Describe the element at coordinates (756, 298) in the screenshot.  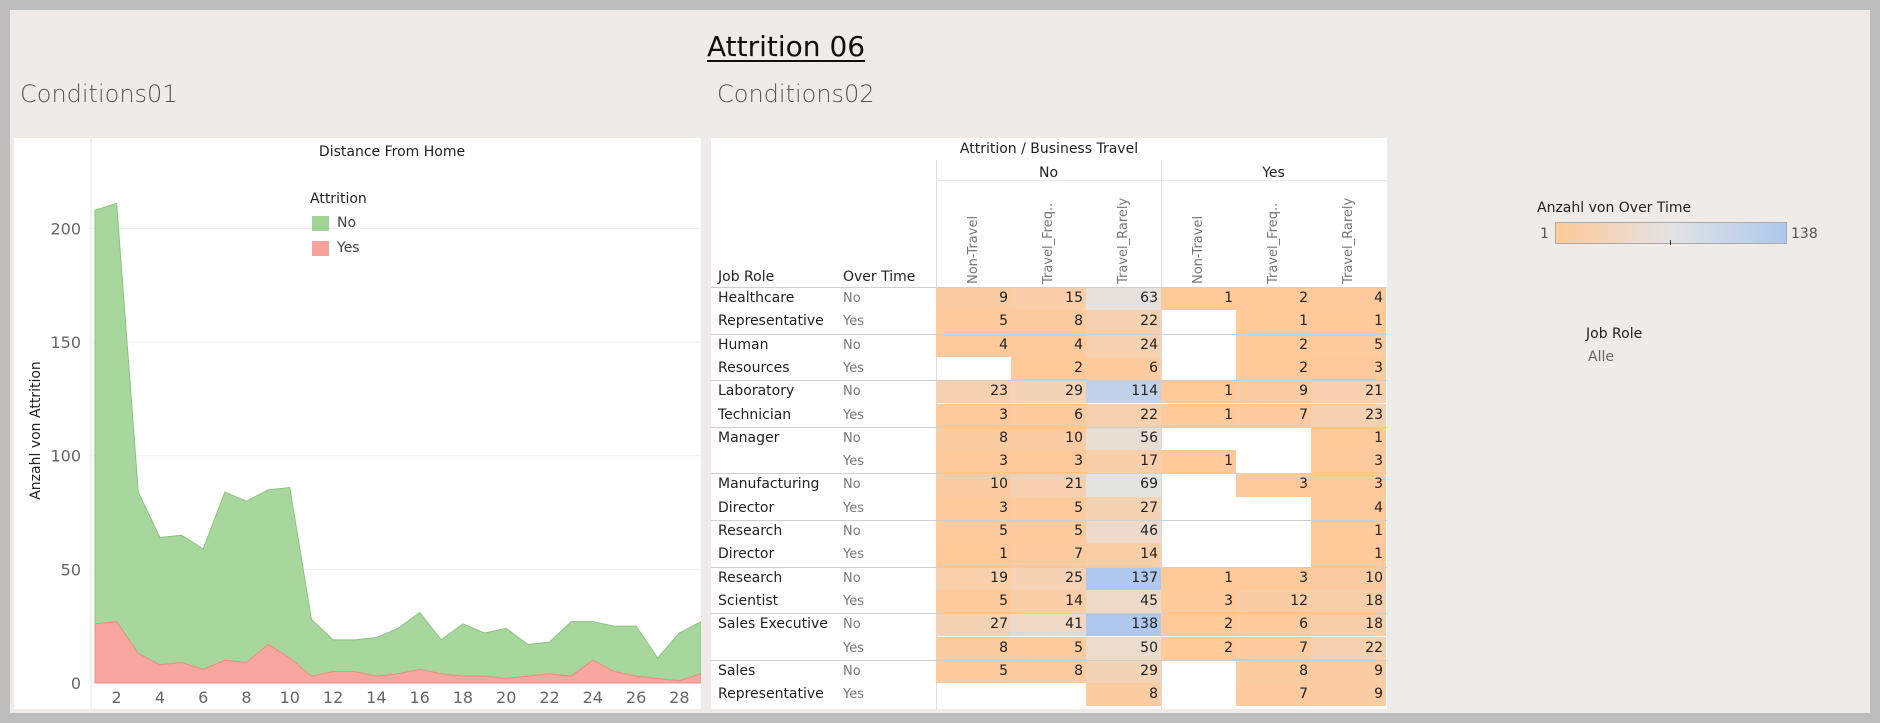
I see `job-role-label: Healthcare` at that location.